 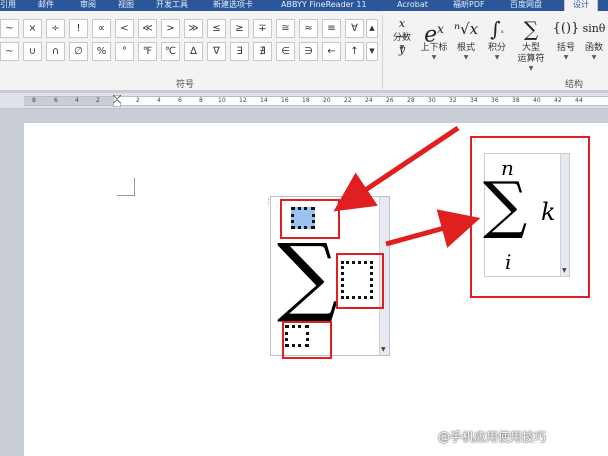 I want to click on annotation-arrows, so click(x=407, y=186).